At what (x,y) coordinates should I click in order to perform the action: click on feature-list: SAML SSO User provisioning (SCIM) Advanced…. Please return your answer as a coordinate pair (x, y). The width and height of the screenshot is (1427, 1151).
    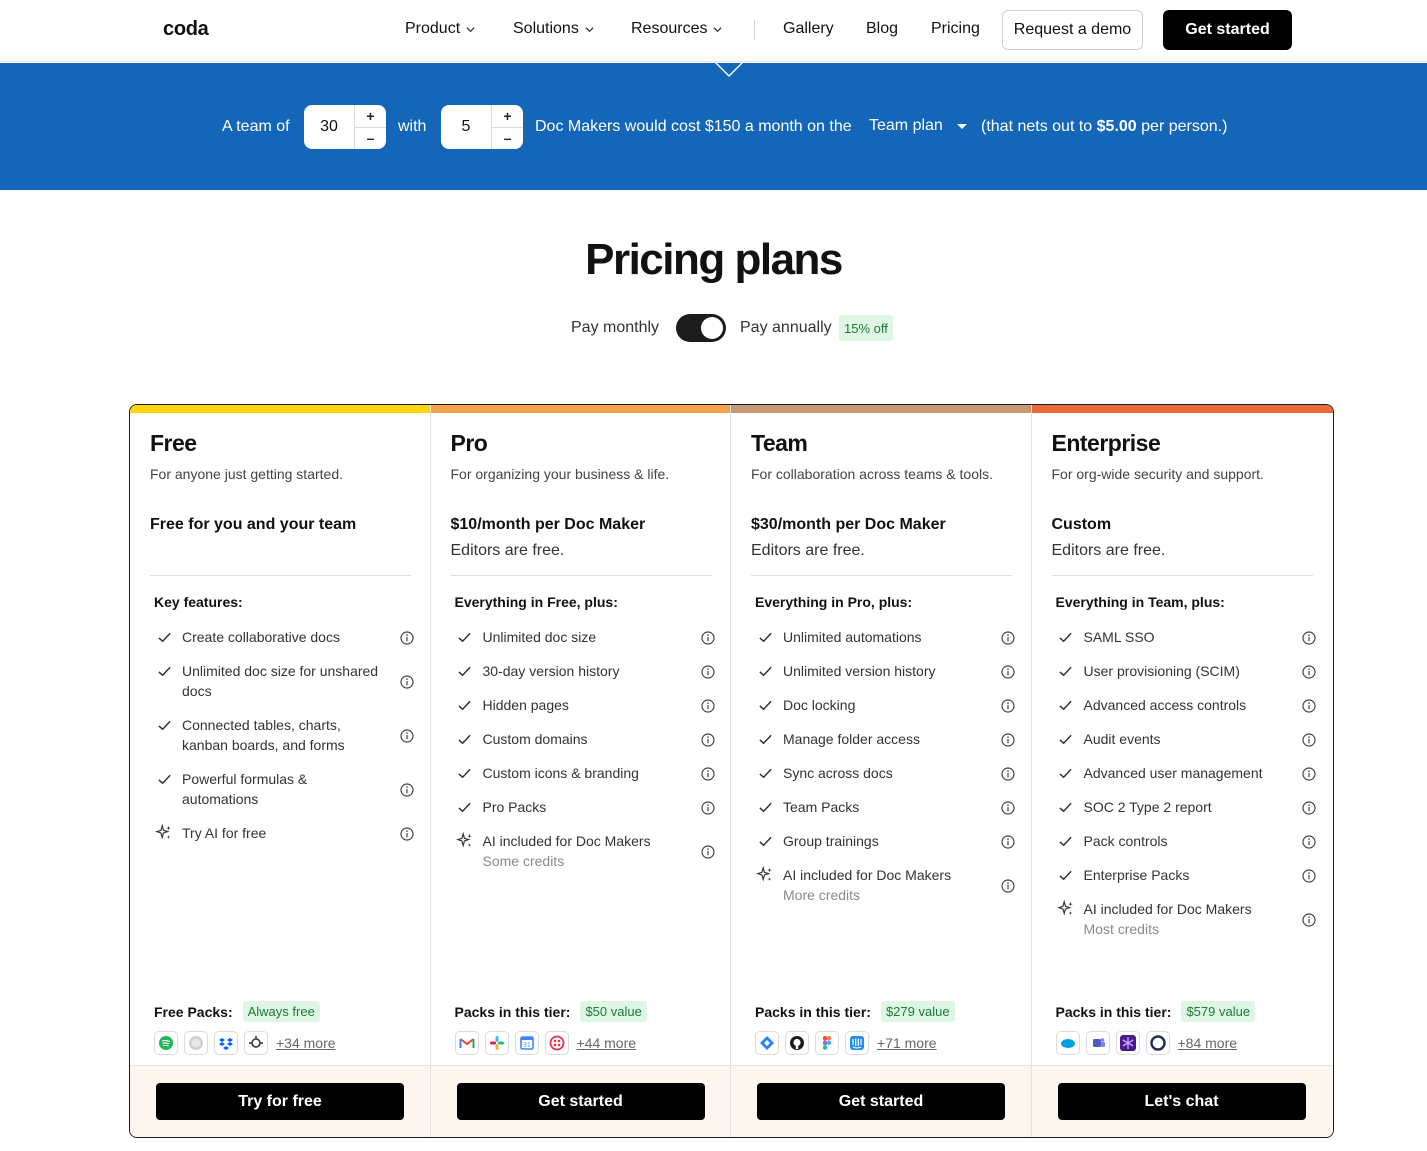
    Looking at the image, I should click on (1186, 790).